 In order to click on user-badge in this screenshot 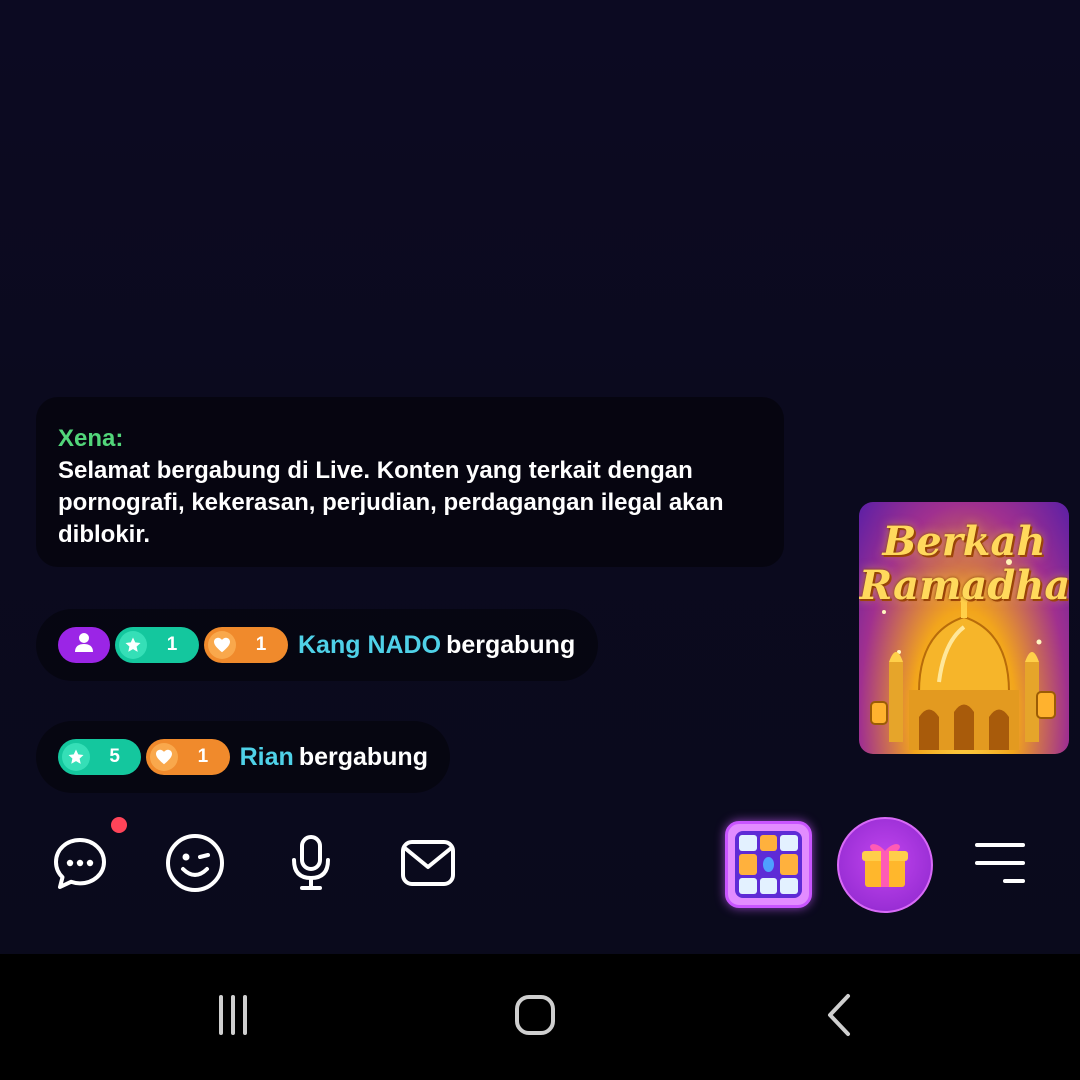, I will do `click(84, 645)`.